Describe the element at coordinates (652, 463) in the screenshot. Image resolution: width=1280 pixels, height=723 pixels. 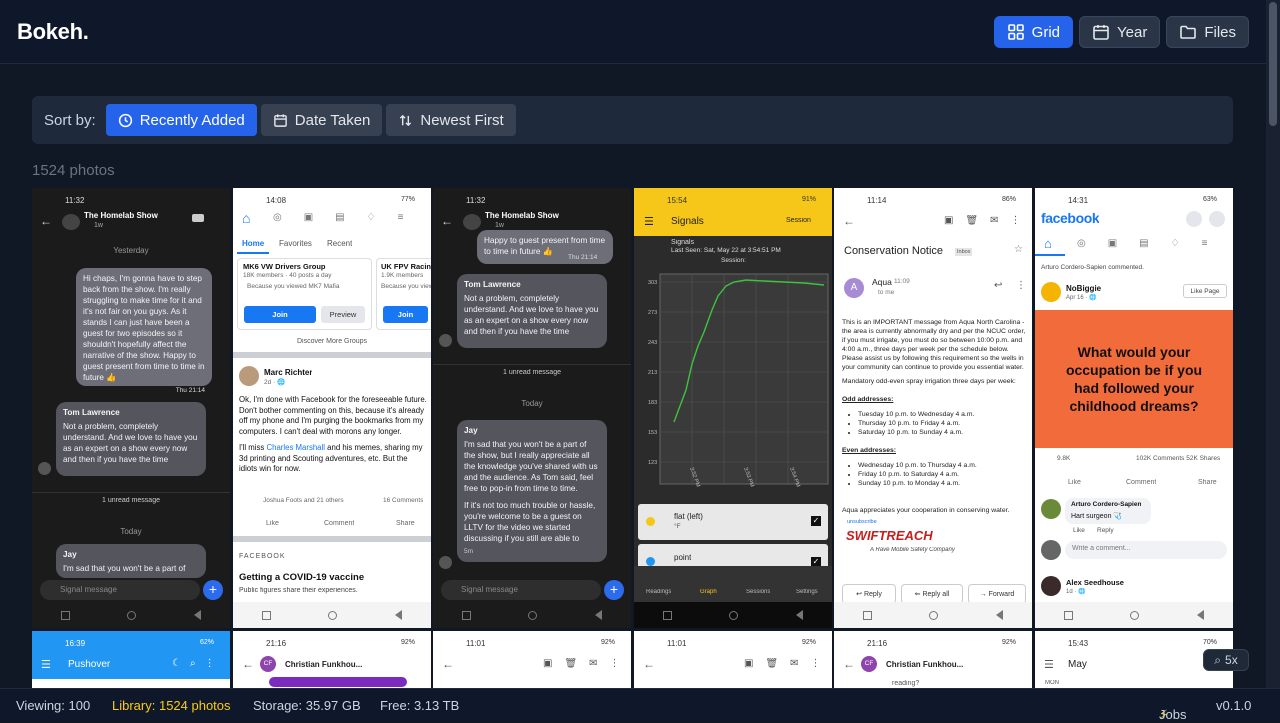
I see `y-tick: 123` at that location.